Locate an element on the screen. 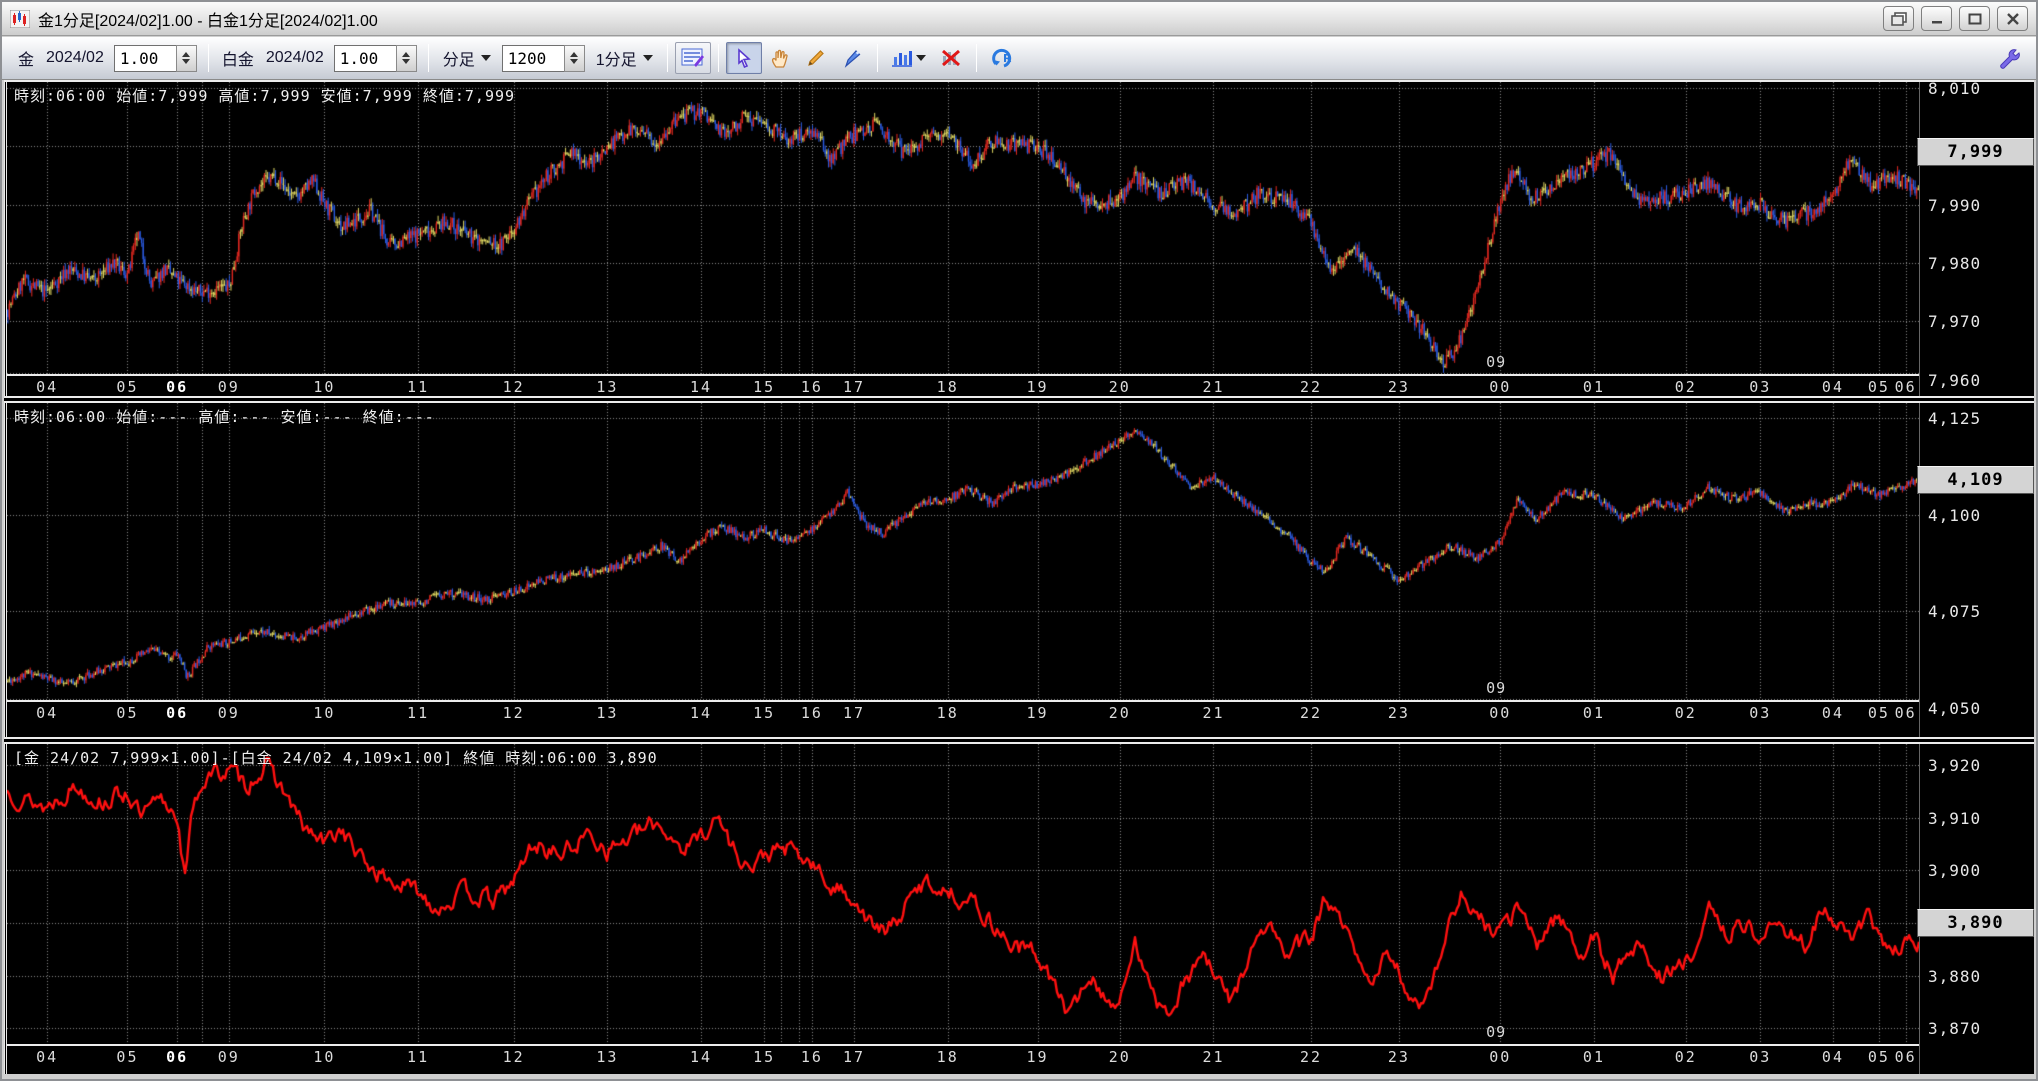 The width and height of the screenshot is (2038, 1081). toolbar: 金 2024/02 白金 2024/02 分足 1分足 is located at coordinates (1019, 58).